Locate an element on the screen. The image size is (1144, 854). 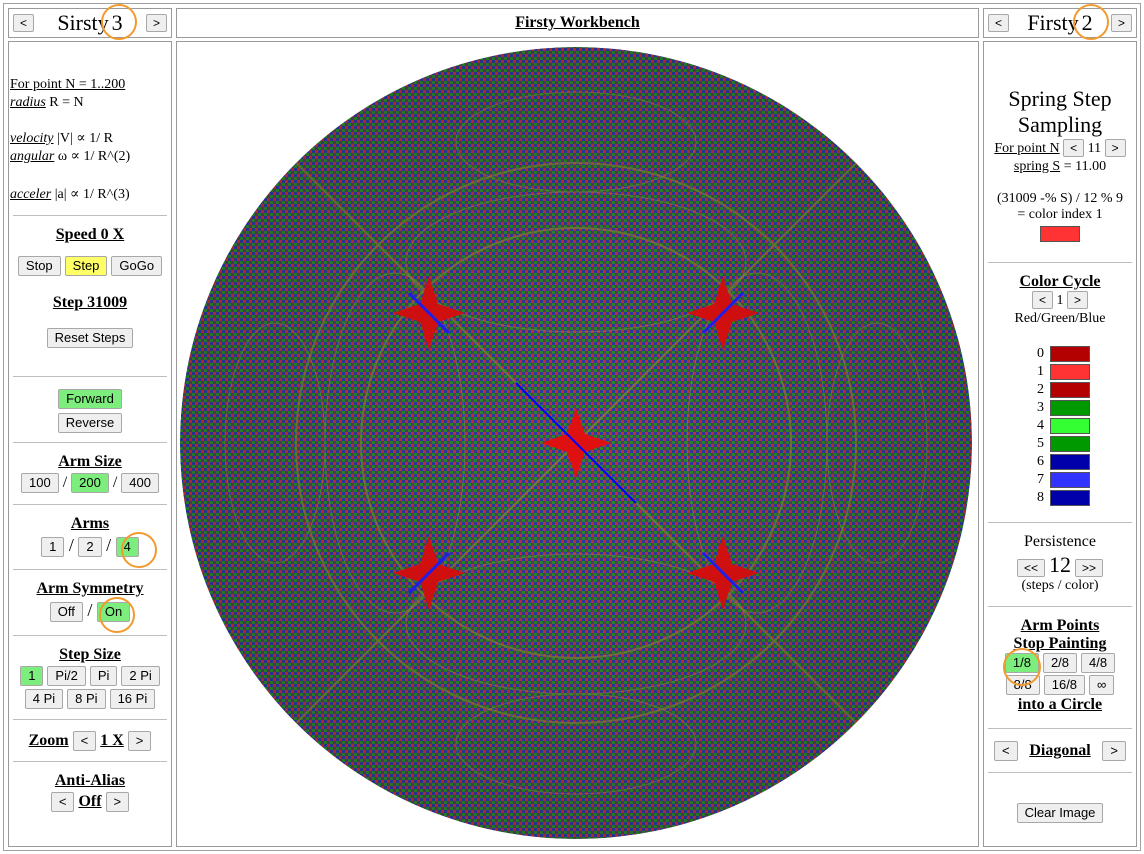
arm-symmetry-section: Arm Symmetry Off / On is located at coordinates (90, 602).